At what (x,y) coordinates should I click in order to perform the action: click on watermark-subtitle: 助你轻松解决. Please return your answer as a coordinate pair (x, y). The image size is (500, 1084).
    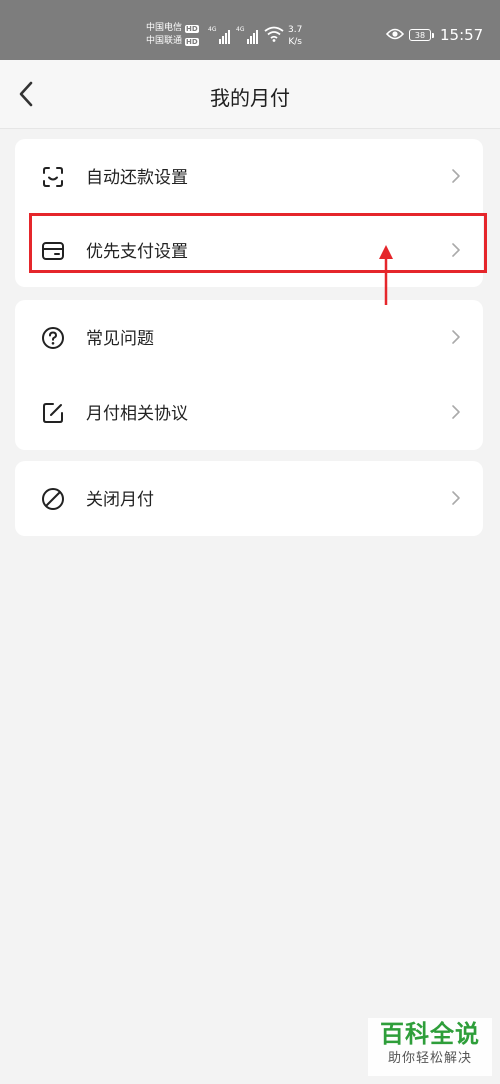
    Looking at the image, I should click on (429, 1058).